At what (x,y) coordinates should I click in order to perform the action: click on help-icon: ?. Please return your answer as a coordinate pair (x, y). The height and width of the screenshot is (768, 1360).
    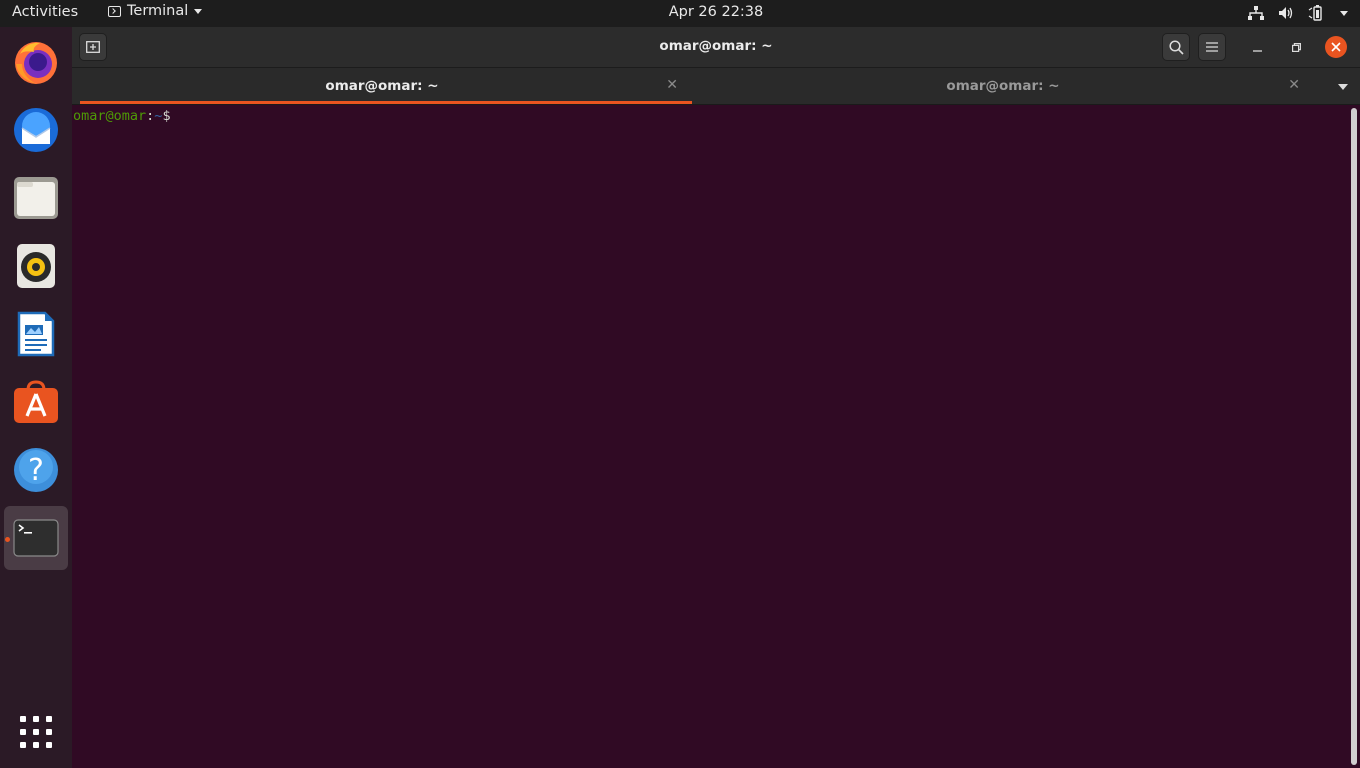
    Looking at the image, I should click on (36, 470).